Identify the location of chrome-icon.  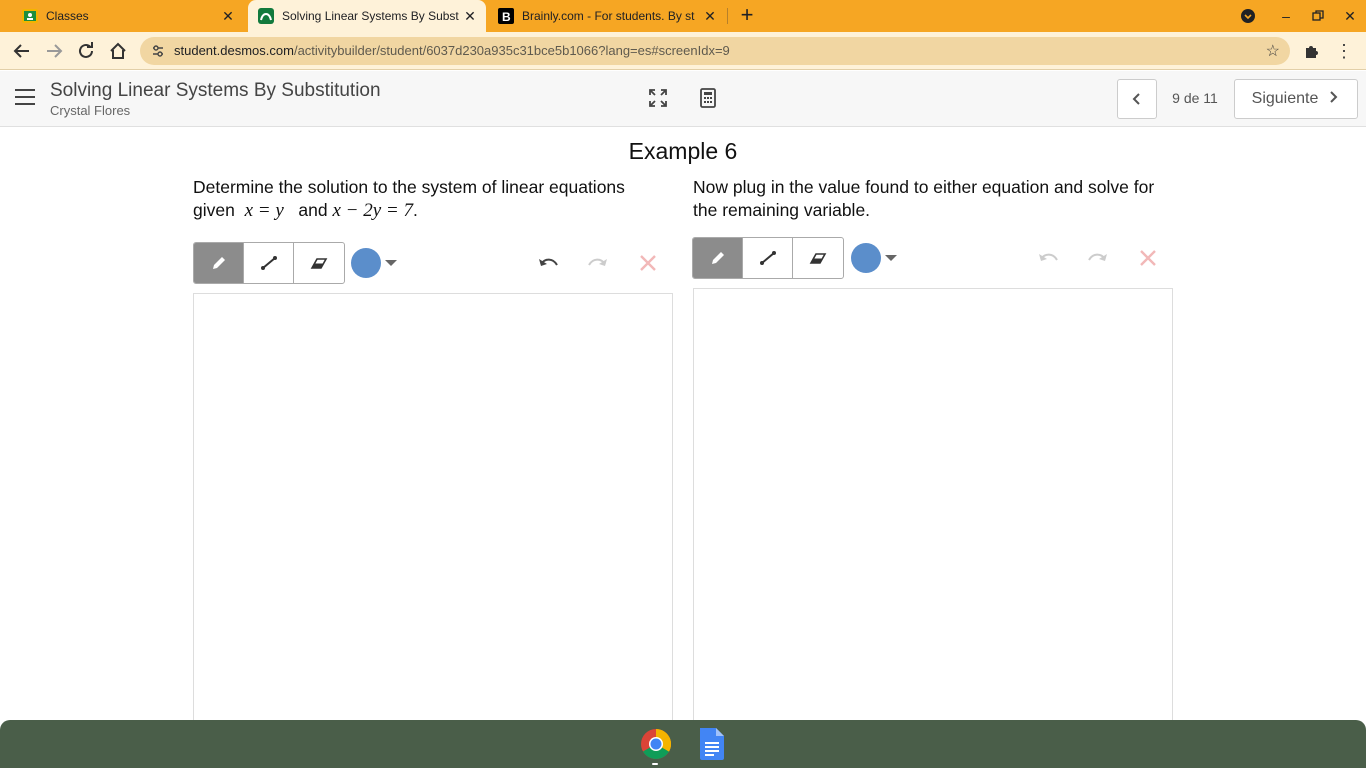
(656, 744).